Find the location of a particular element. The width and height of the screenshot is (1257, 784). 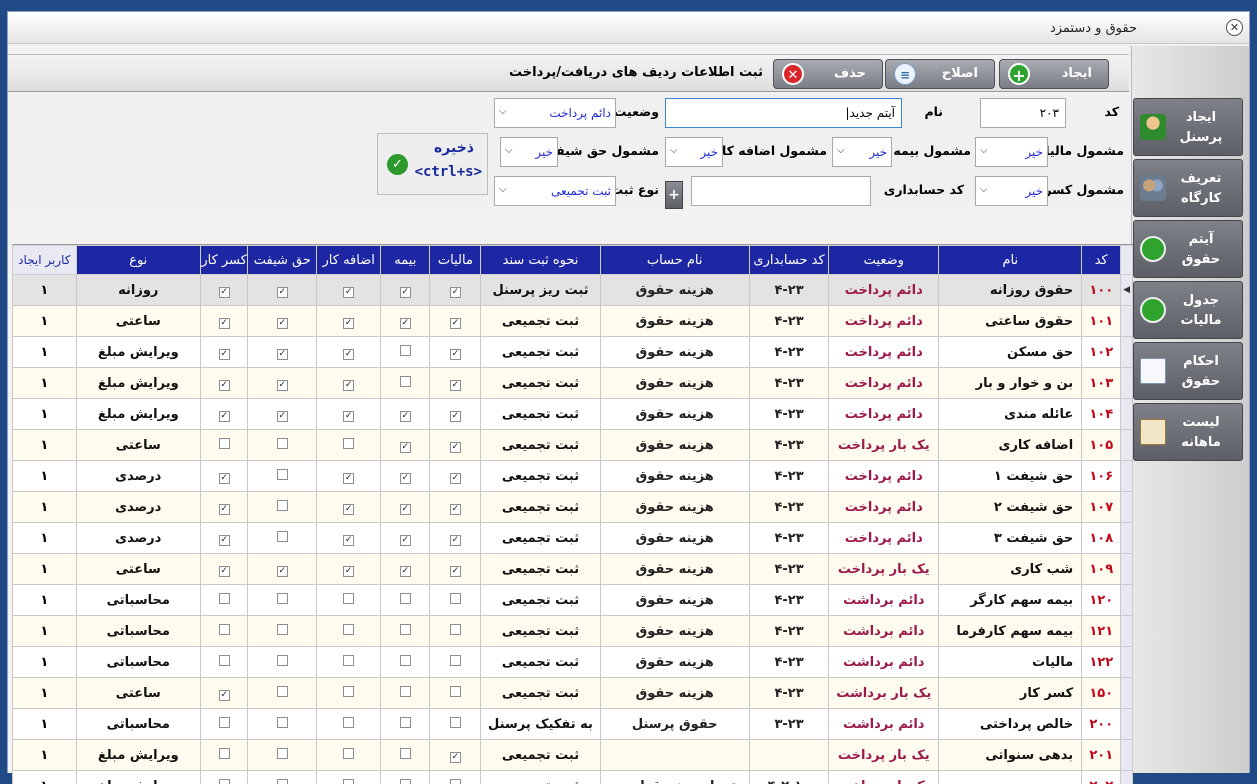

column-header: نحوه ثبت سند is located at coordinates (540, 260).